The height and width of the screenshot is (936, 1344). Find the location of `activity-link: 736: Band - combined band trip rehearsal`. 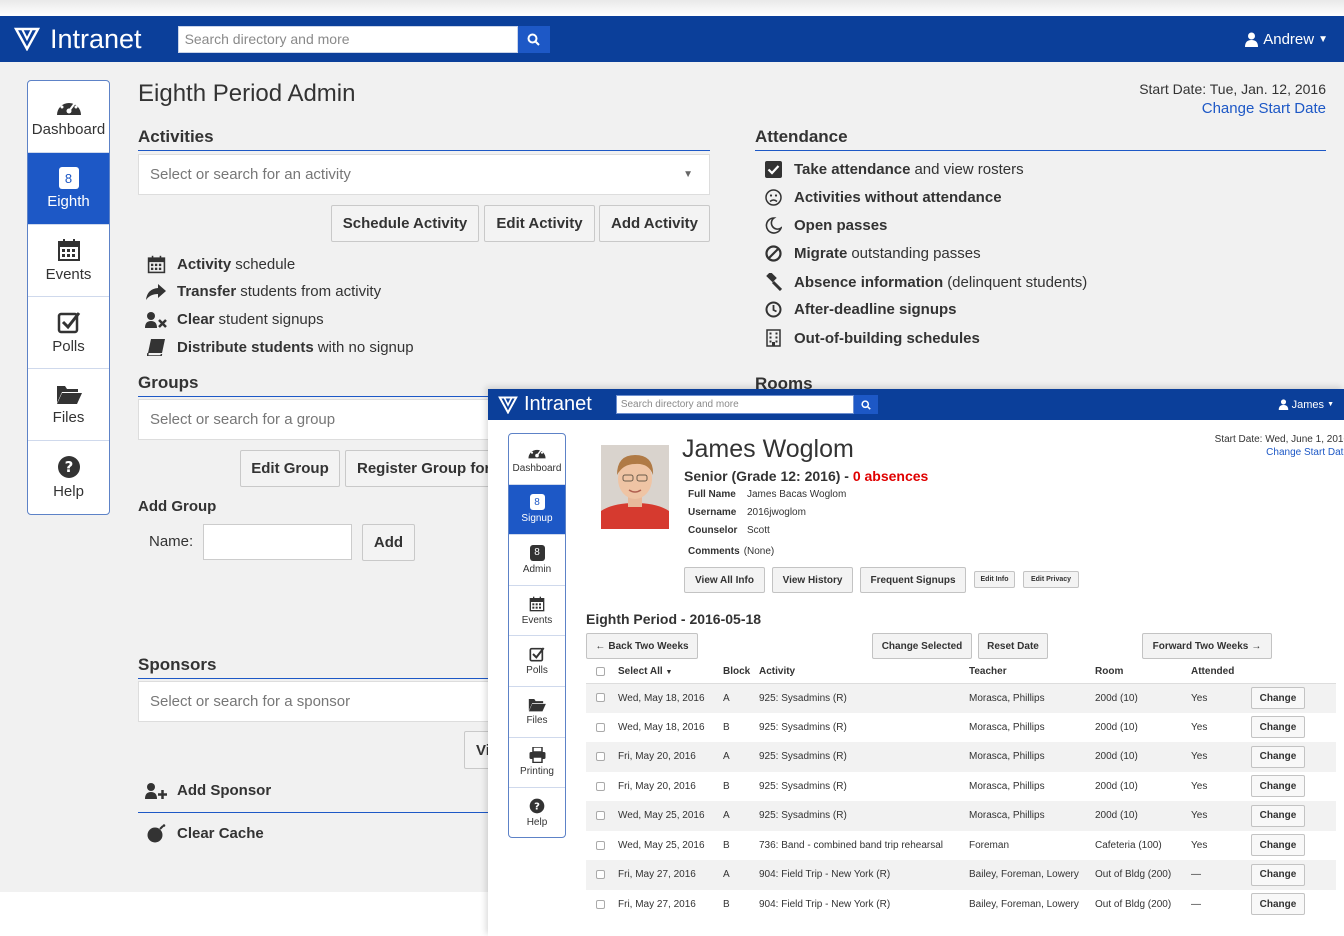

activity-link: 736: Band - combined band trip rehearsal is located at coordinates (860, 845).